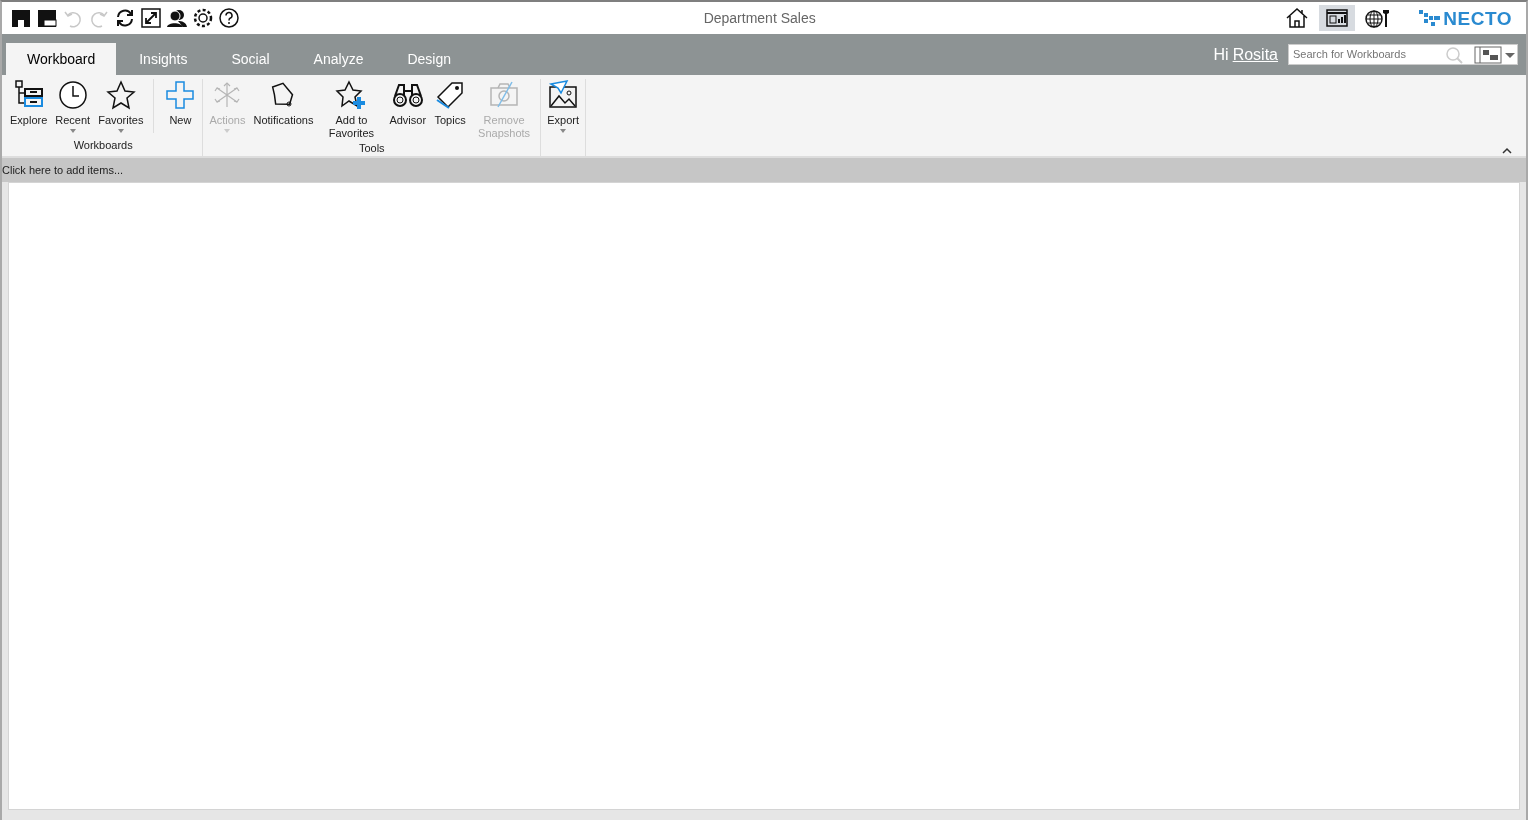 This screenshot has height=820, width=1528. I want to click on layout-dropdown-icon, so click(1495, 54).